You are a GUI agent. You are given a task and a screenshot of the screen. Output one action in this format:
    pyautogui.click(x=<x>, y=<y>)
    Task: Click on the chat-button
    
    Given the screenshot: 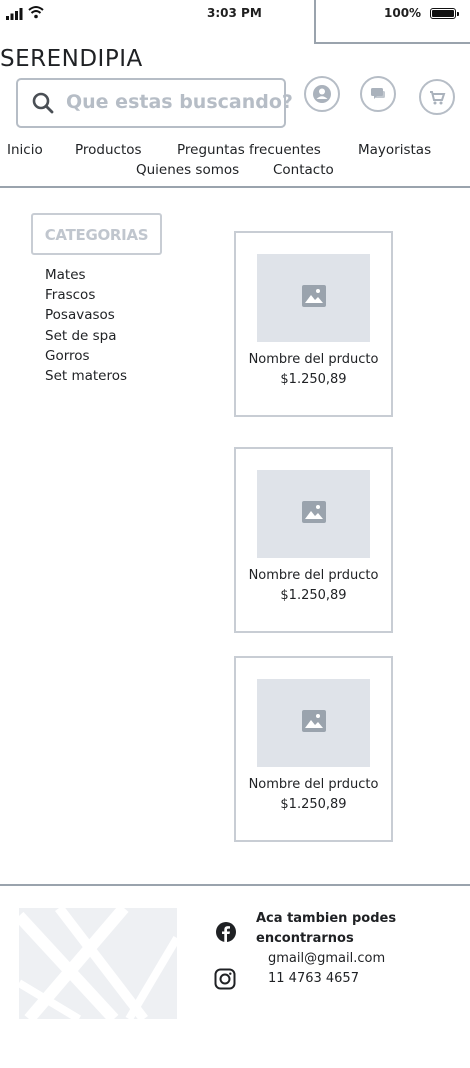 What is the action you would take?
    pyautogui.click(x=378, y=94)
    